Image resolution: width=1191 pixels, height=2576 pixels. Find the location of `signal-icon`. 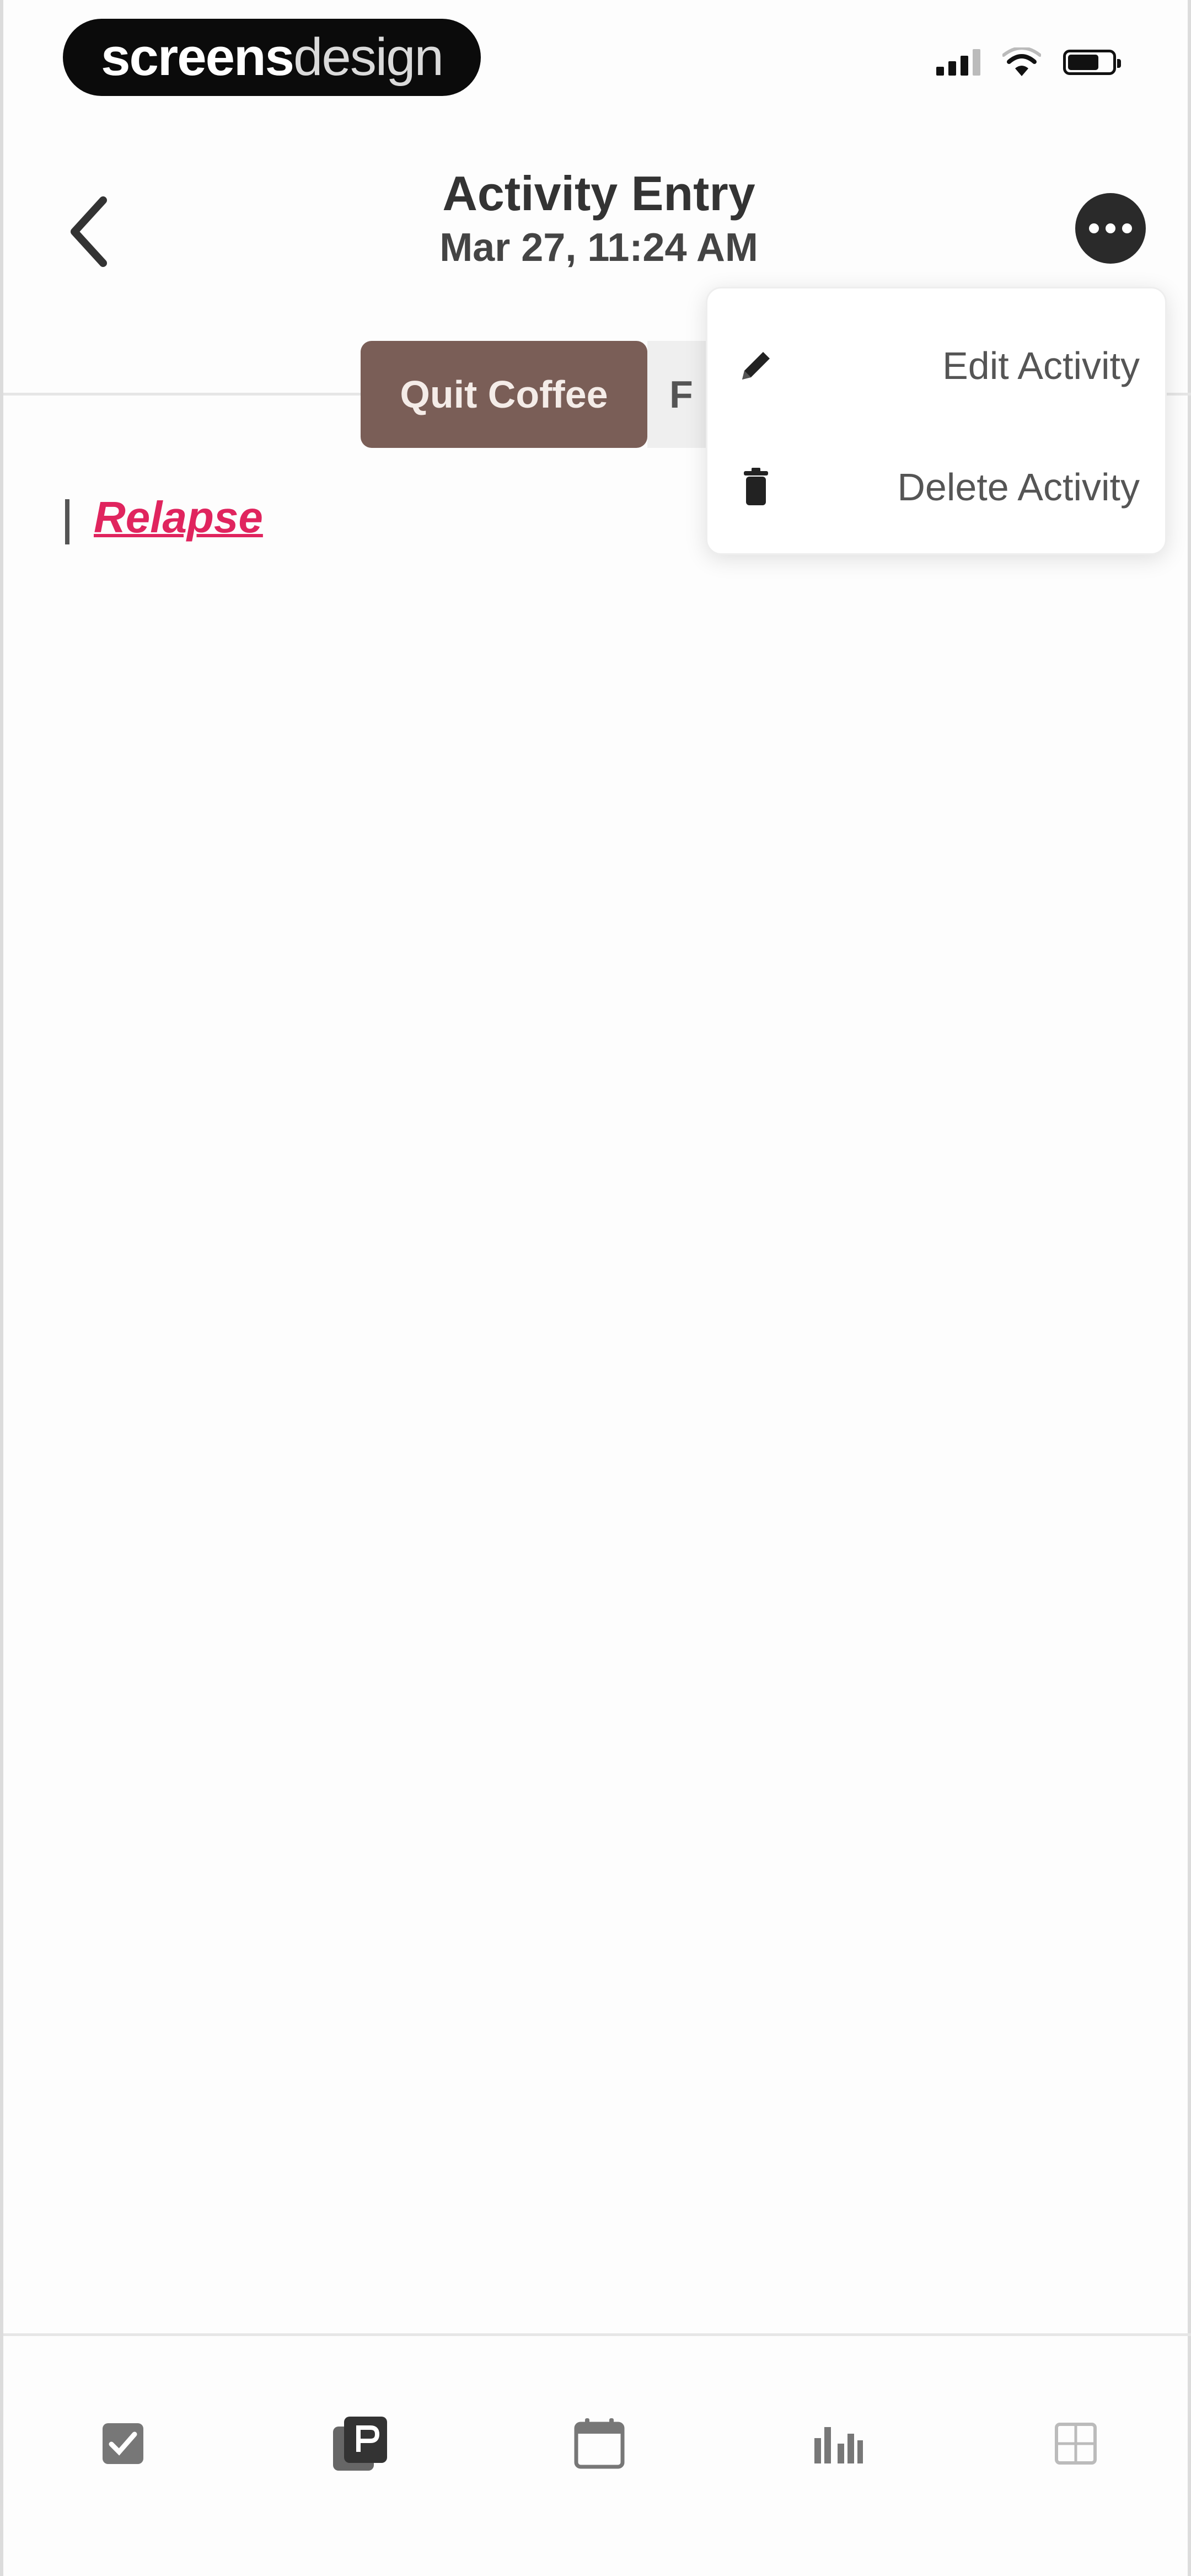

signal-icon is located at coordinates (958, 62).